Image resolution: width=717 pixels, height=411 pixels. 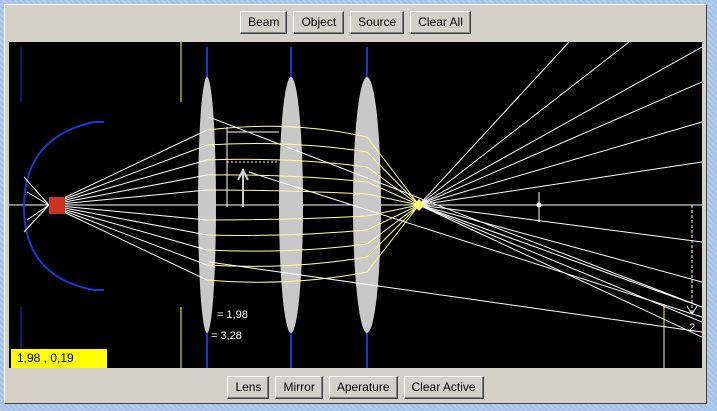 What do you see at coordinates (232, 315) in the screenshot?
I see `focal-label-1: = 1,98` at bounding box center [232, 315].